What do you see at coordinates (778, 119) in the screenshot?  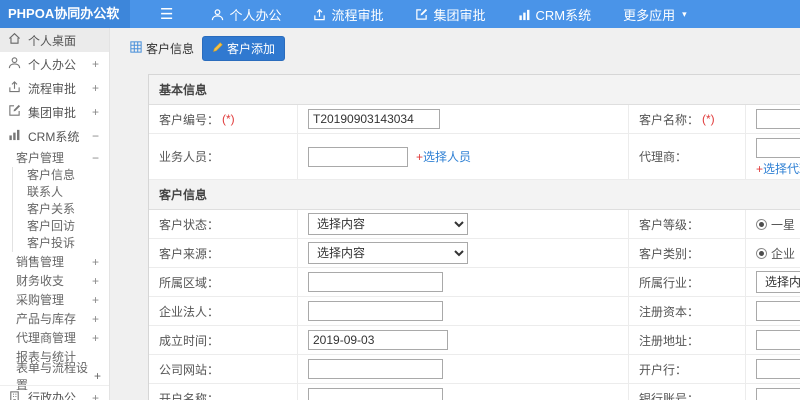 I see `customer-name-input` at bounding box center [778, 119].